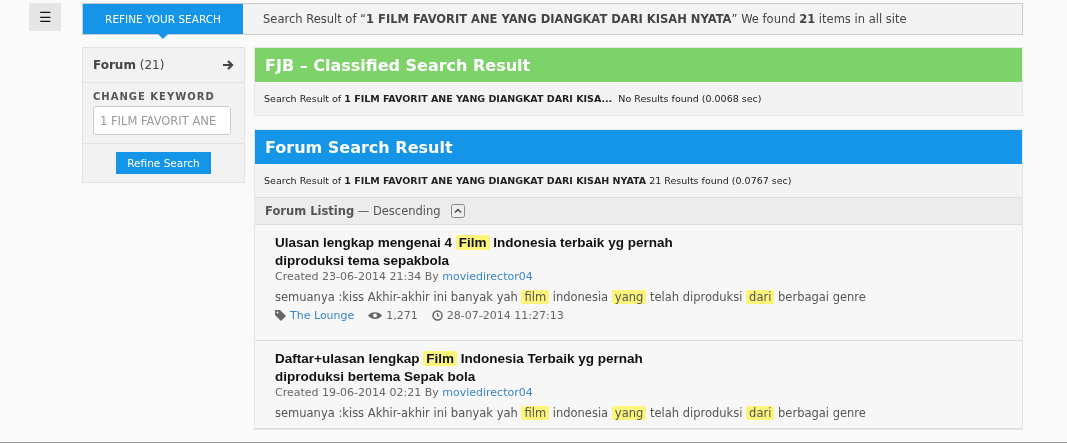 The height and width of the screenshot is (443, 1067). What do you see at coordinates (154, 96) in the screenshot?
I see `keyword-heading: CHANGE KEYWORD` at bounding box center [154, 96].